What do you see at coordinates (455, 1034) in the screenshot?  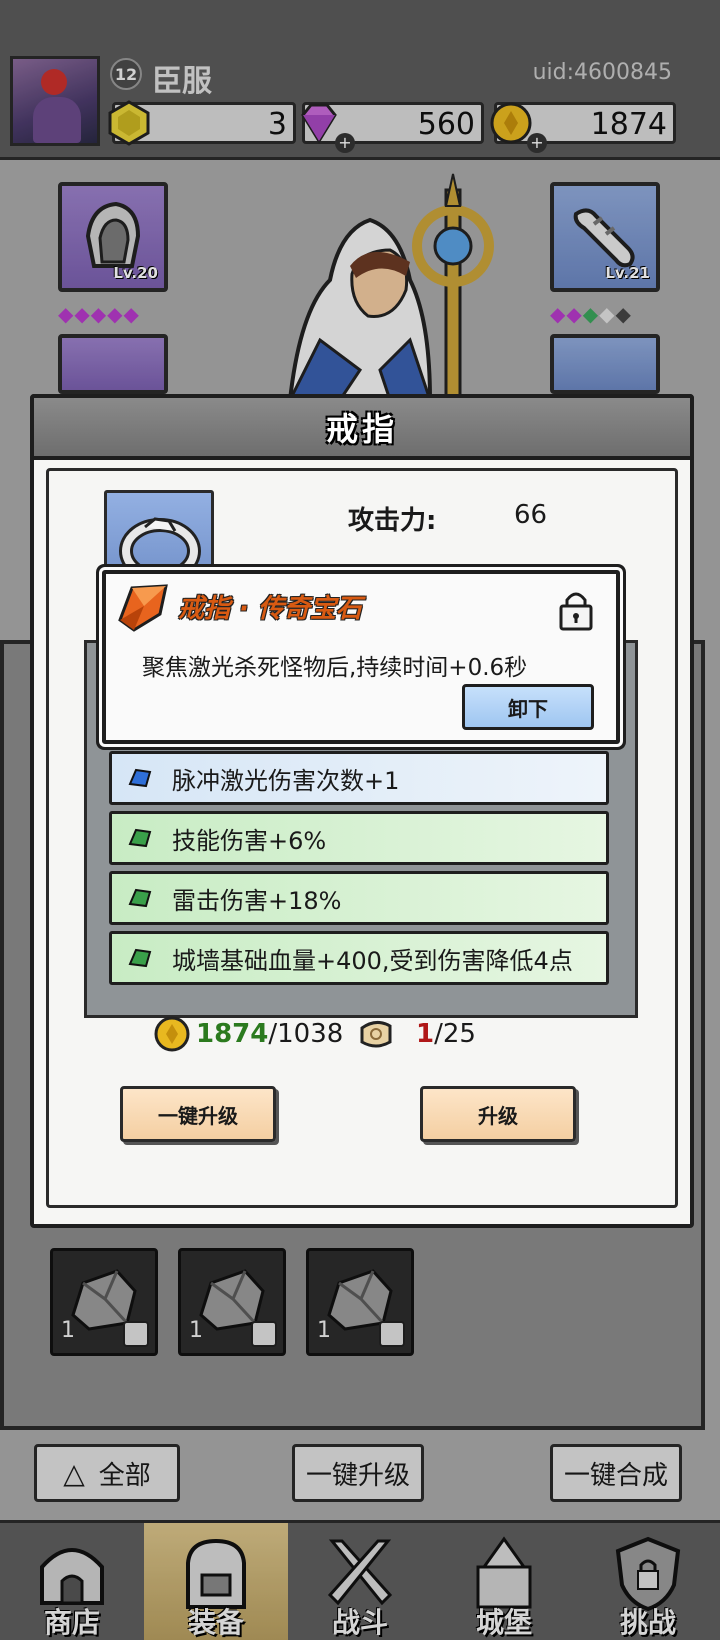 I see `scroll-required: /25` at bounding box center [455, 1034].